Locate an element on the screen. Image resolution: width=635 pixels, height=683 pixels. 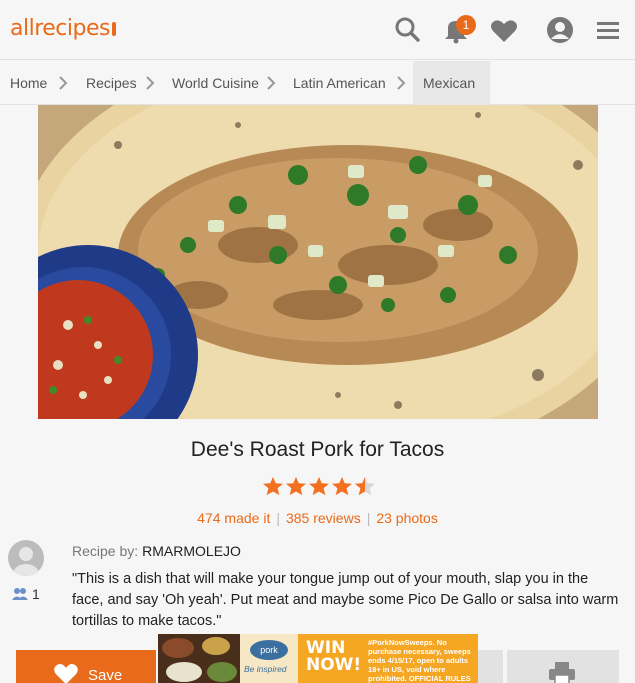
breadcrumb-world-cuisine: World Cuisine is located at coordinates (215, 83).